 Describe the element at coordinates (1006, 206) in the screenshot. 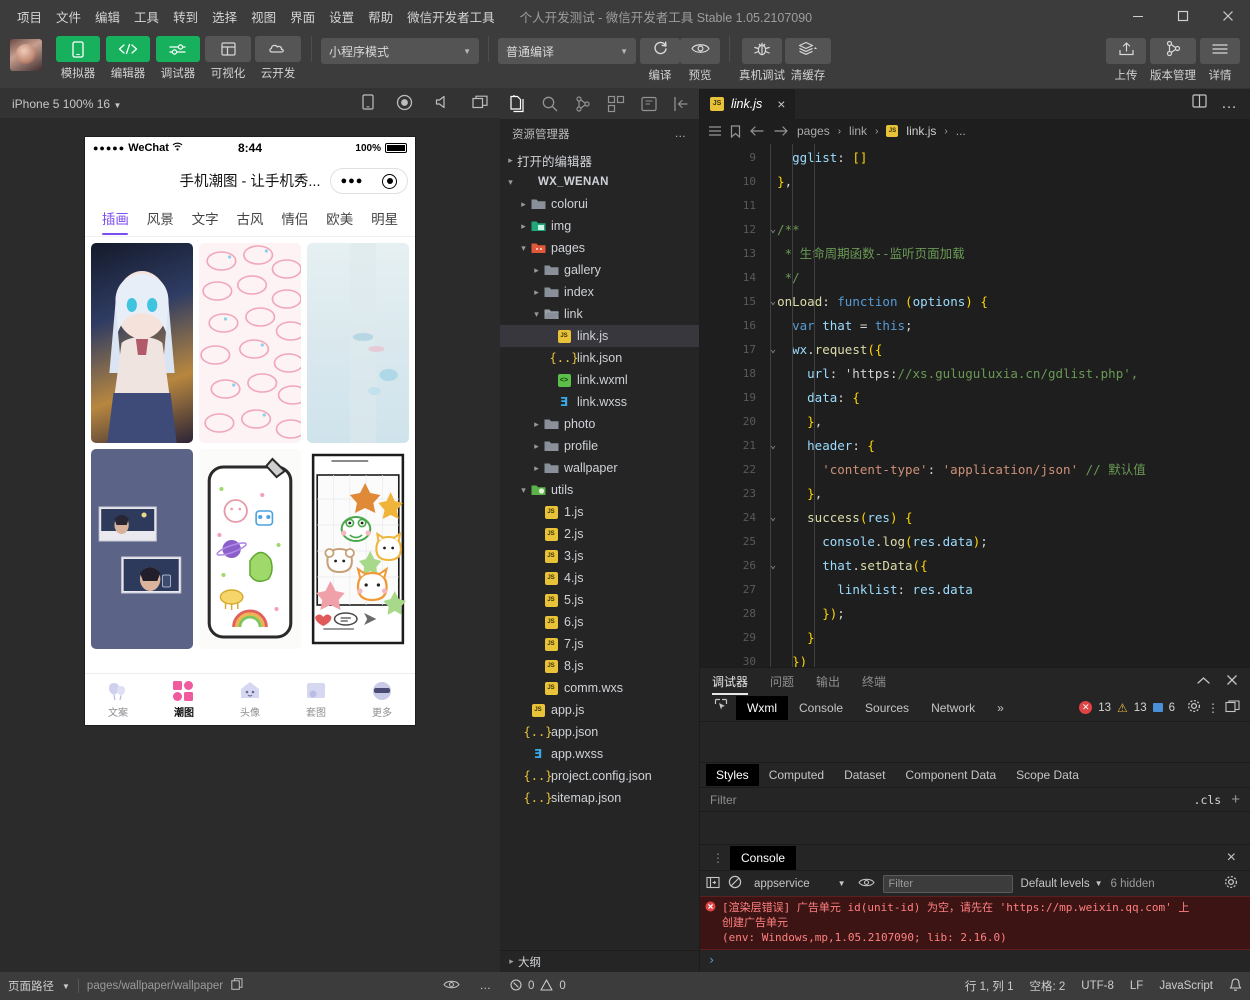

I see `code-line` at that location.